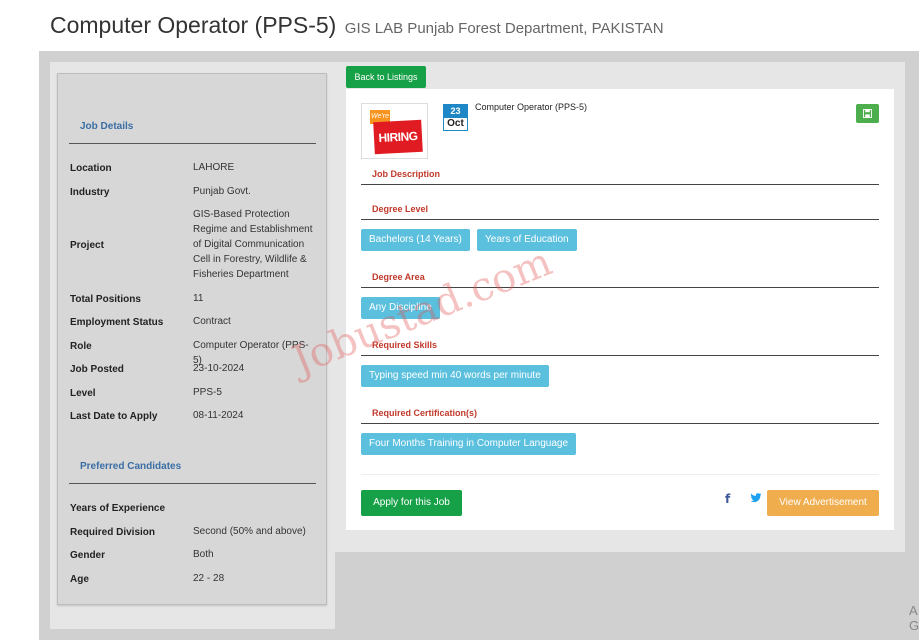  Describe the element at coordinates (90, 192) in the screenshot. I see `detail-label-industry: Industry` at that location.